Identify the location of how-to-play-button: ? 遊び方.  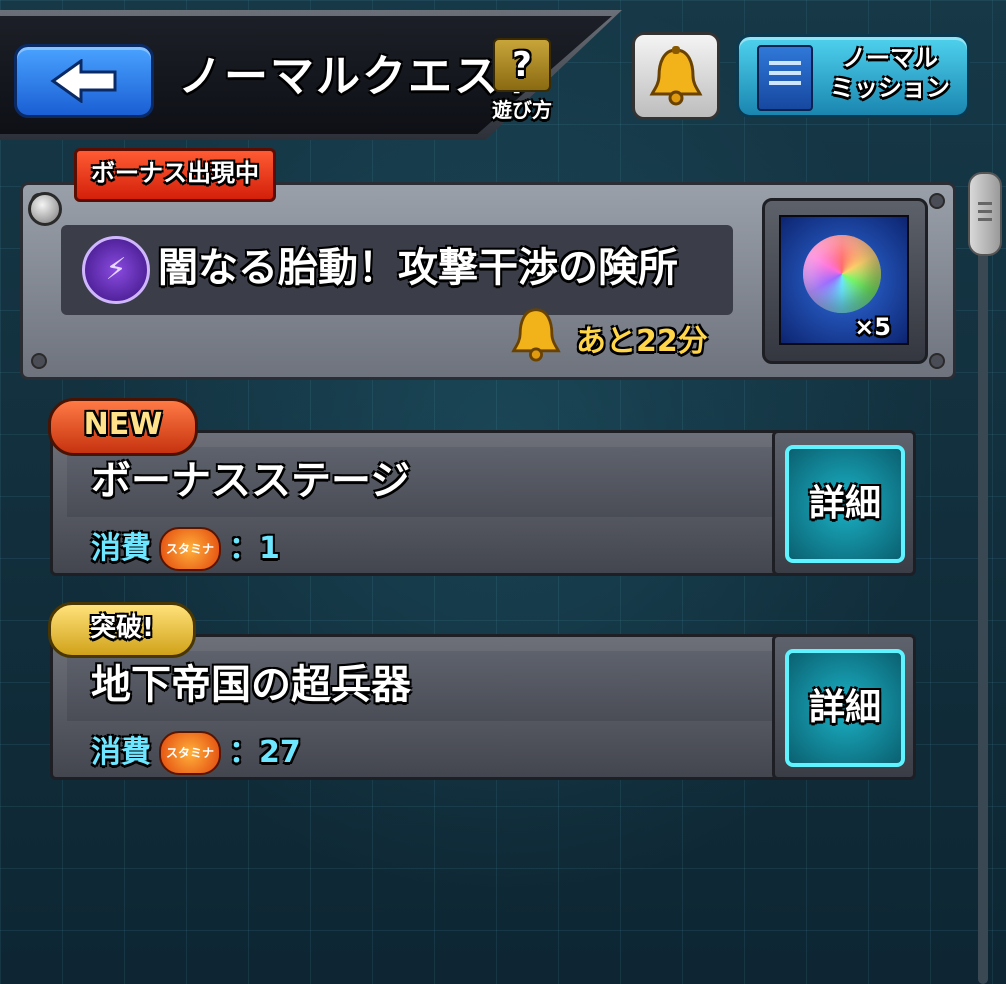
(522, 80).